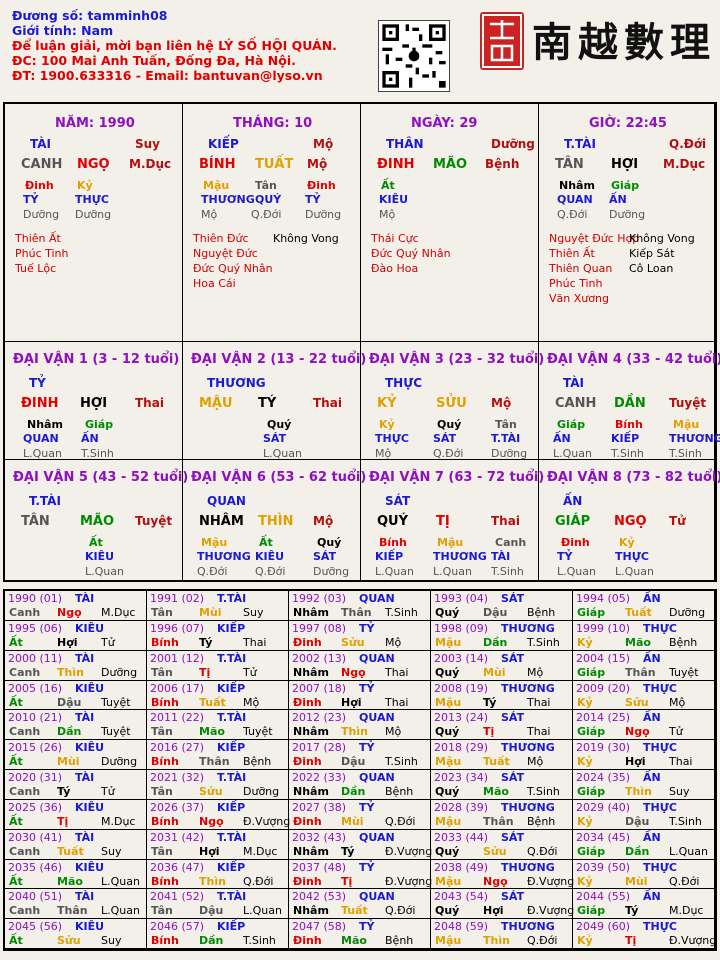 This screenshot has height=960, width=720. I want to click on hidden-life: Mộ, so click(209, 214).